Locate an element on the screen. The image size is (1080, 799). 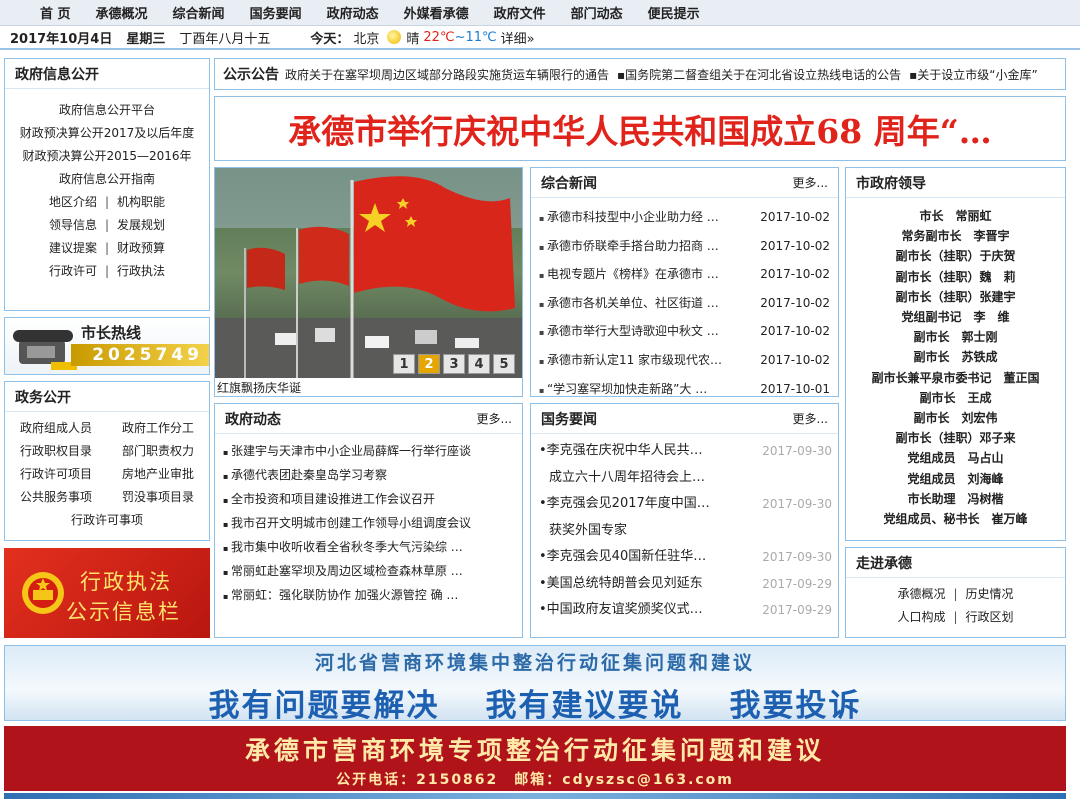
leader-entry: 副市长（挂职）魏 莉 is located at coordinates (955, 277).